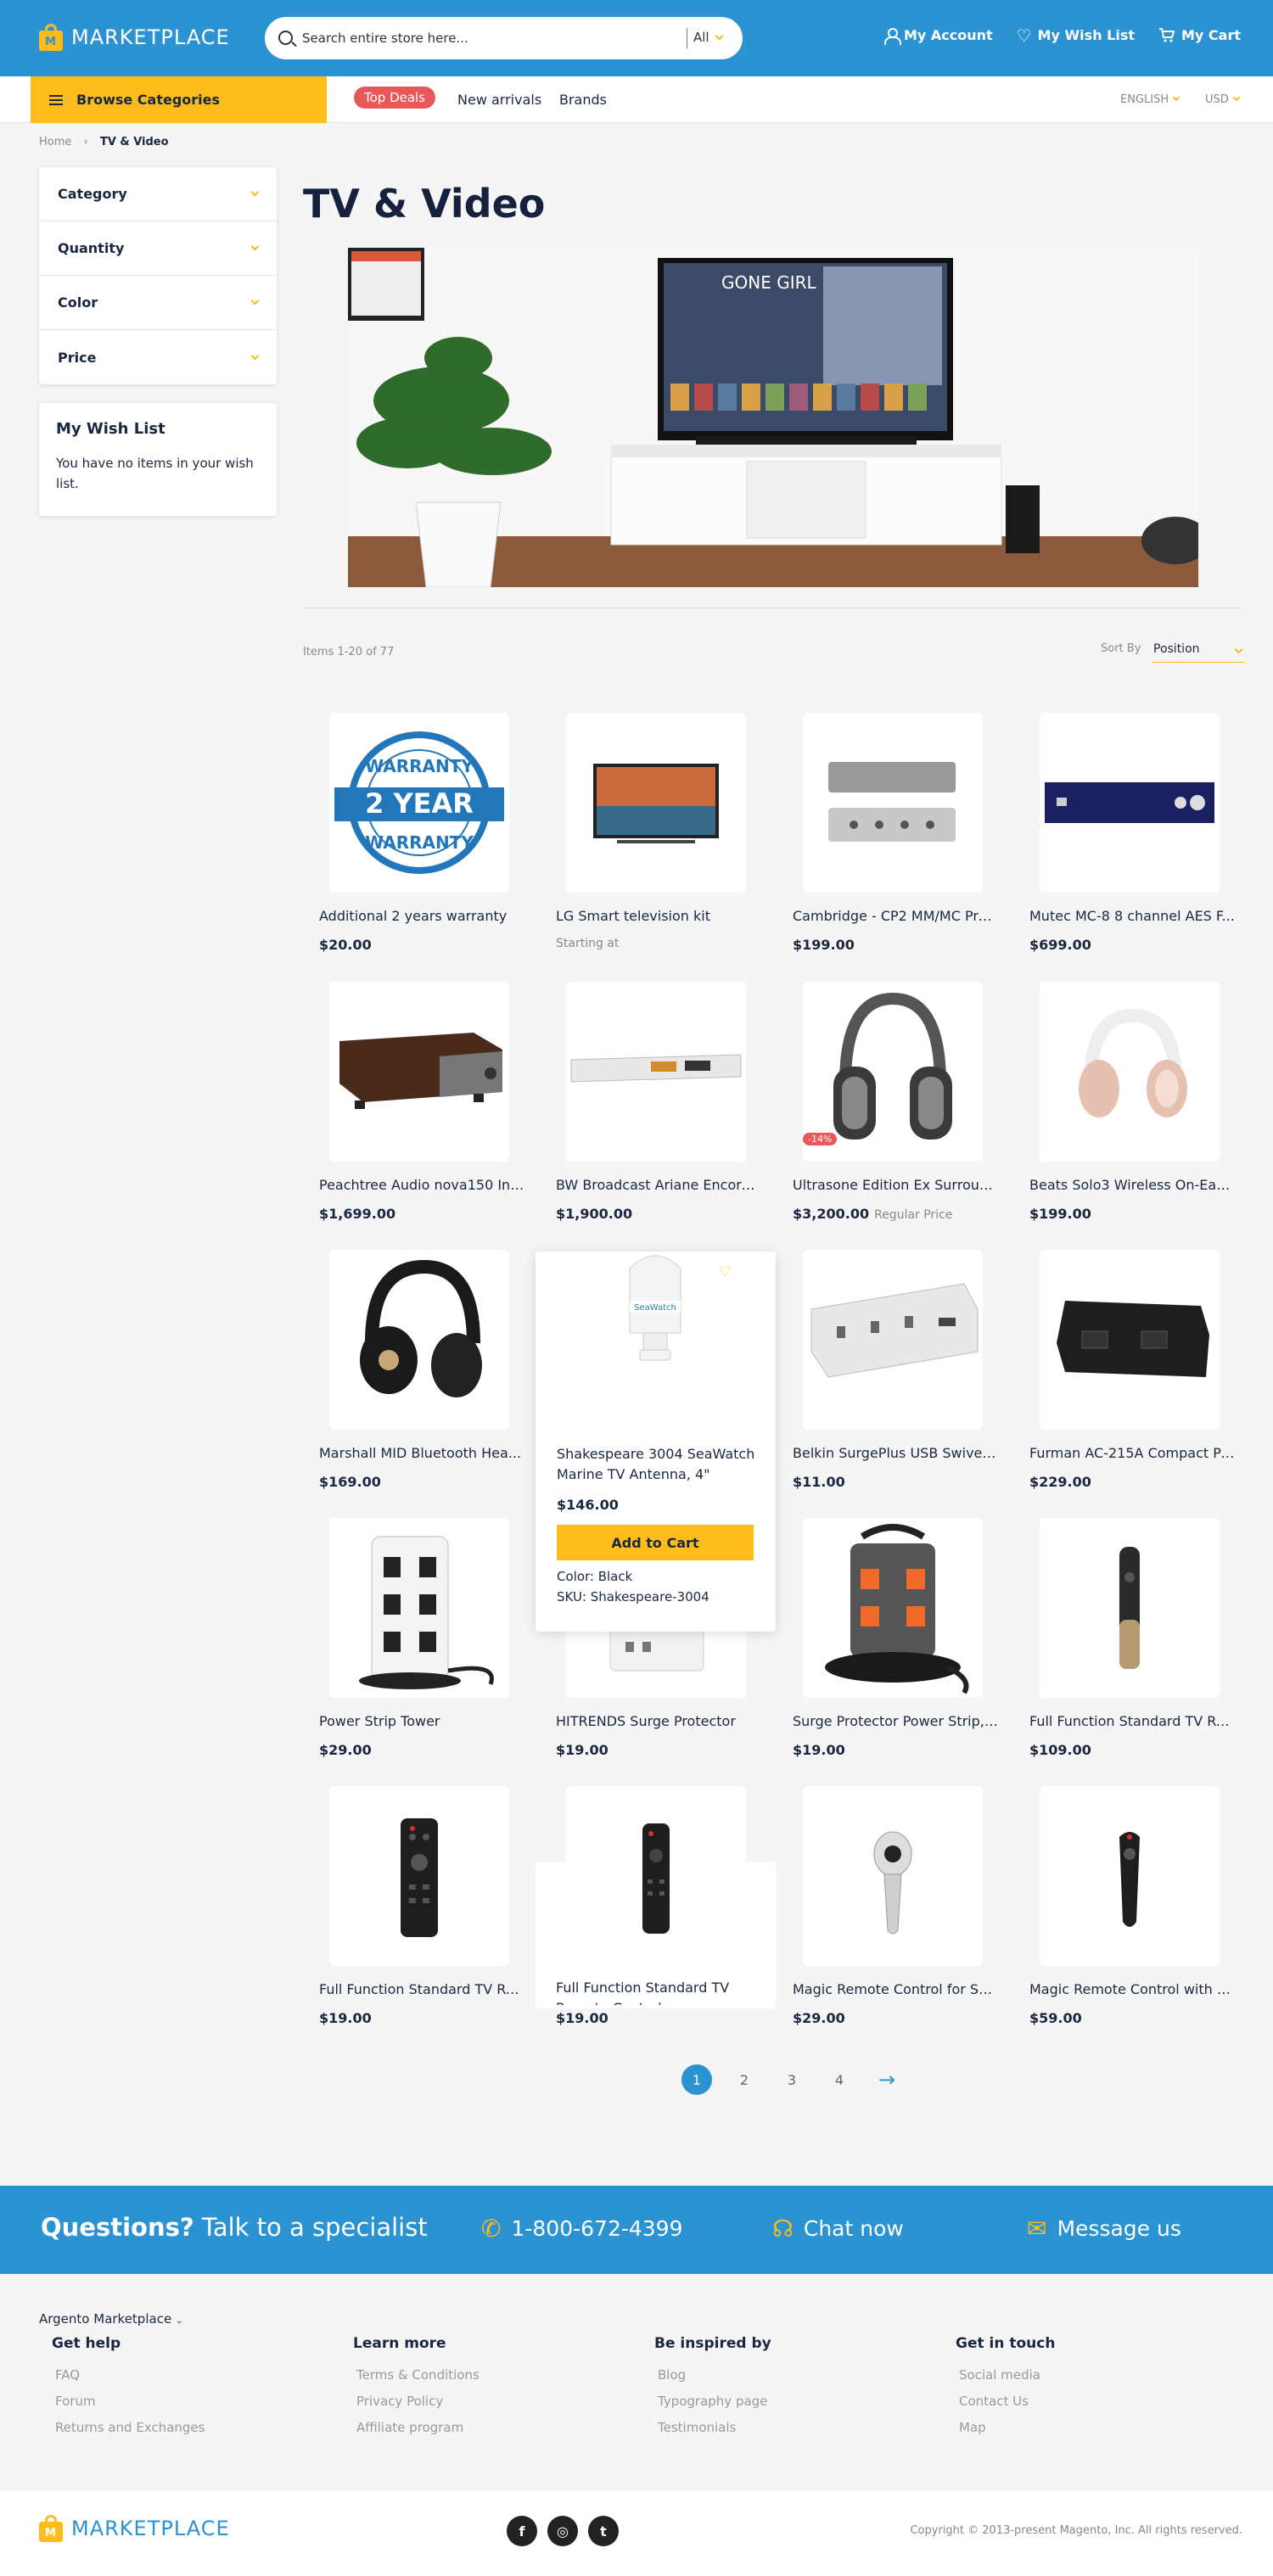 The image size is (1273, 2576). Describe the element at coordinates (1199, 35) in the screenshot. I see `my-cart-link: My Cart` at that location.